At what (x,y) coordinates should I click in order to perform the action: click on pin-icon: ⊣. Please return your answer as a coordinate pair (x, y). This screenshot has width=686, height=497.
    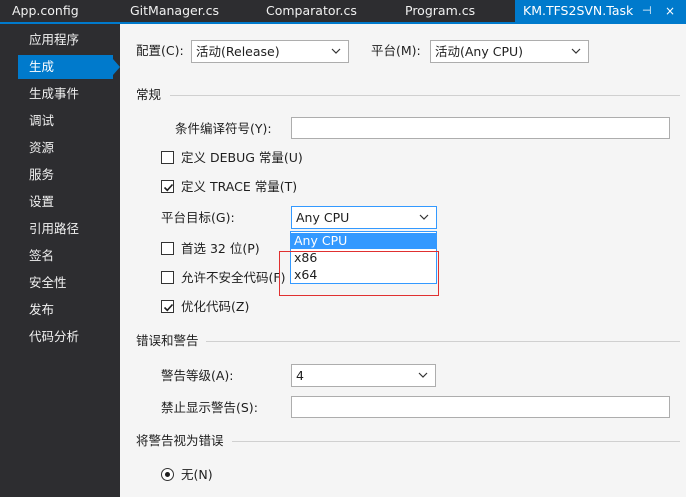
    Looking at the image, I should click on (647, 11).